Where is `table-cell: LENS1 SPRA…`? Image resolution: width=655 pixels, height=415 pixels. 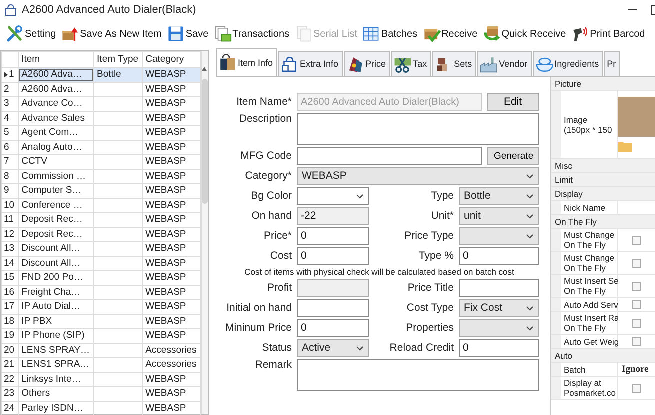 table-cell: LENS1 SPRA… is located at coordinates (56, 365).